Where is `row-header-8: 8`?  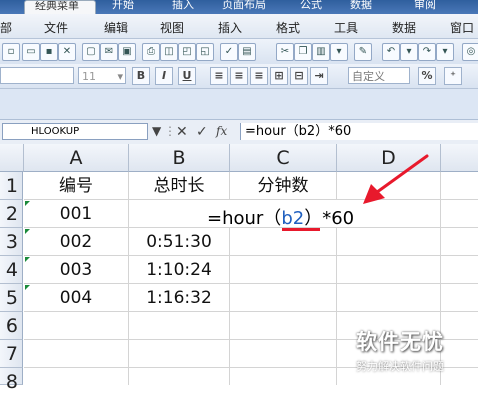 row-header-8: 8 is located at coordinates (11, 380).